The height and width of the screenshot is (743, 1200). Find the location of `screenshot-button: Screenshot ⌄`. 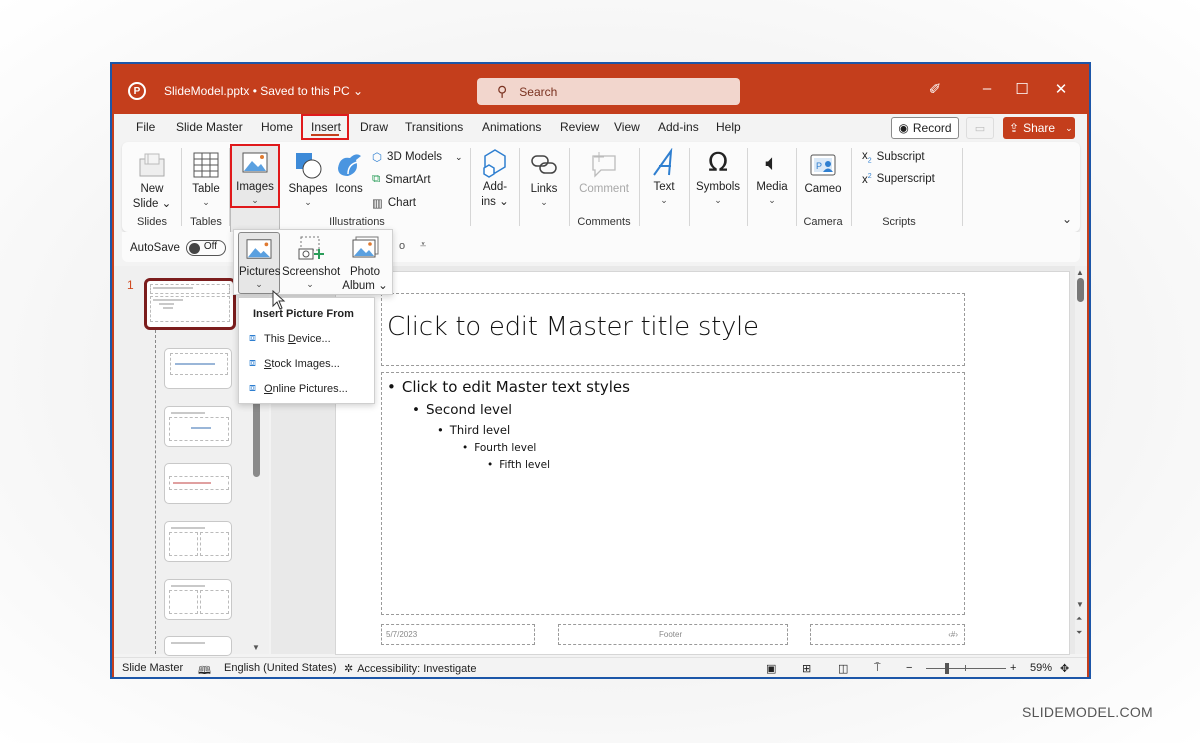

screenshot-button: Screenshot ⌄ is located at coordinates (311, 263).